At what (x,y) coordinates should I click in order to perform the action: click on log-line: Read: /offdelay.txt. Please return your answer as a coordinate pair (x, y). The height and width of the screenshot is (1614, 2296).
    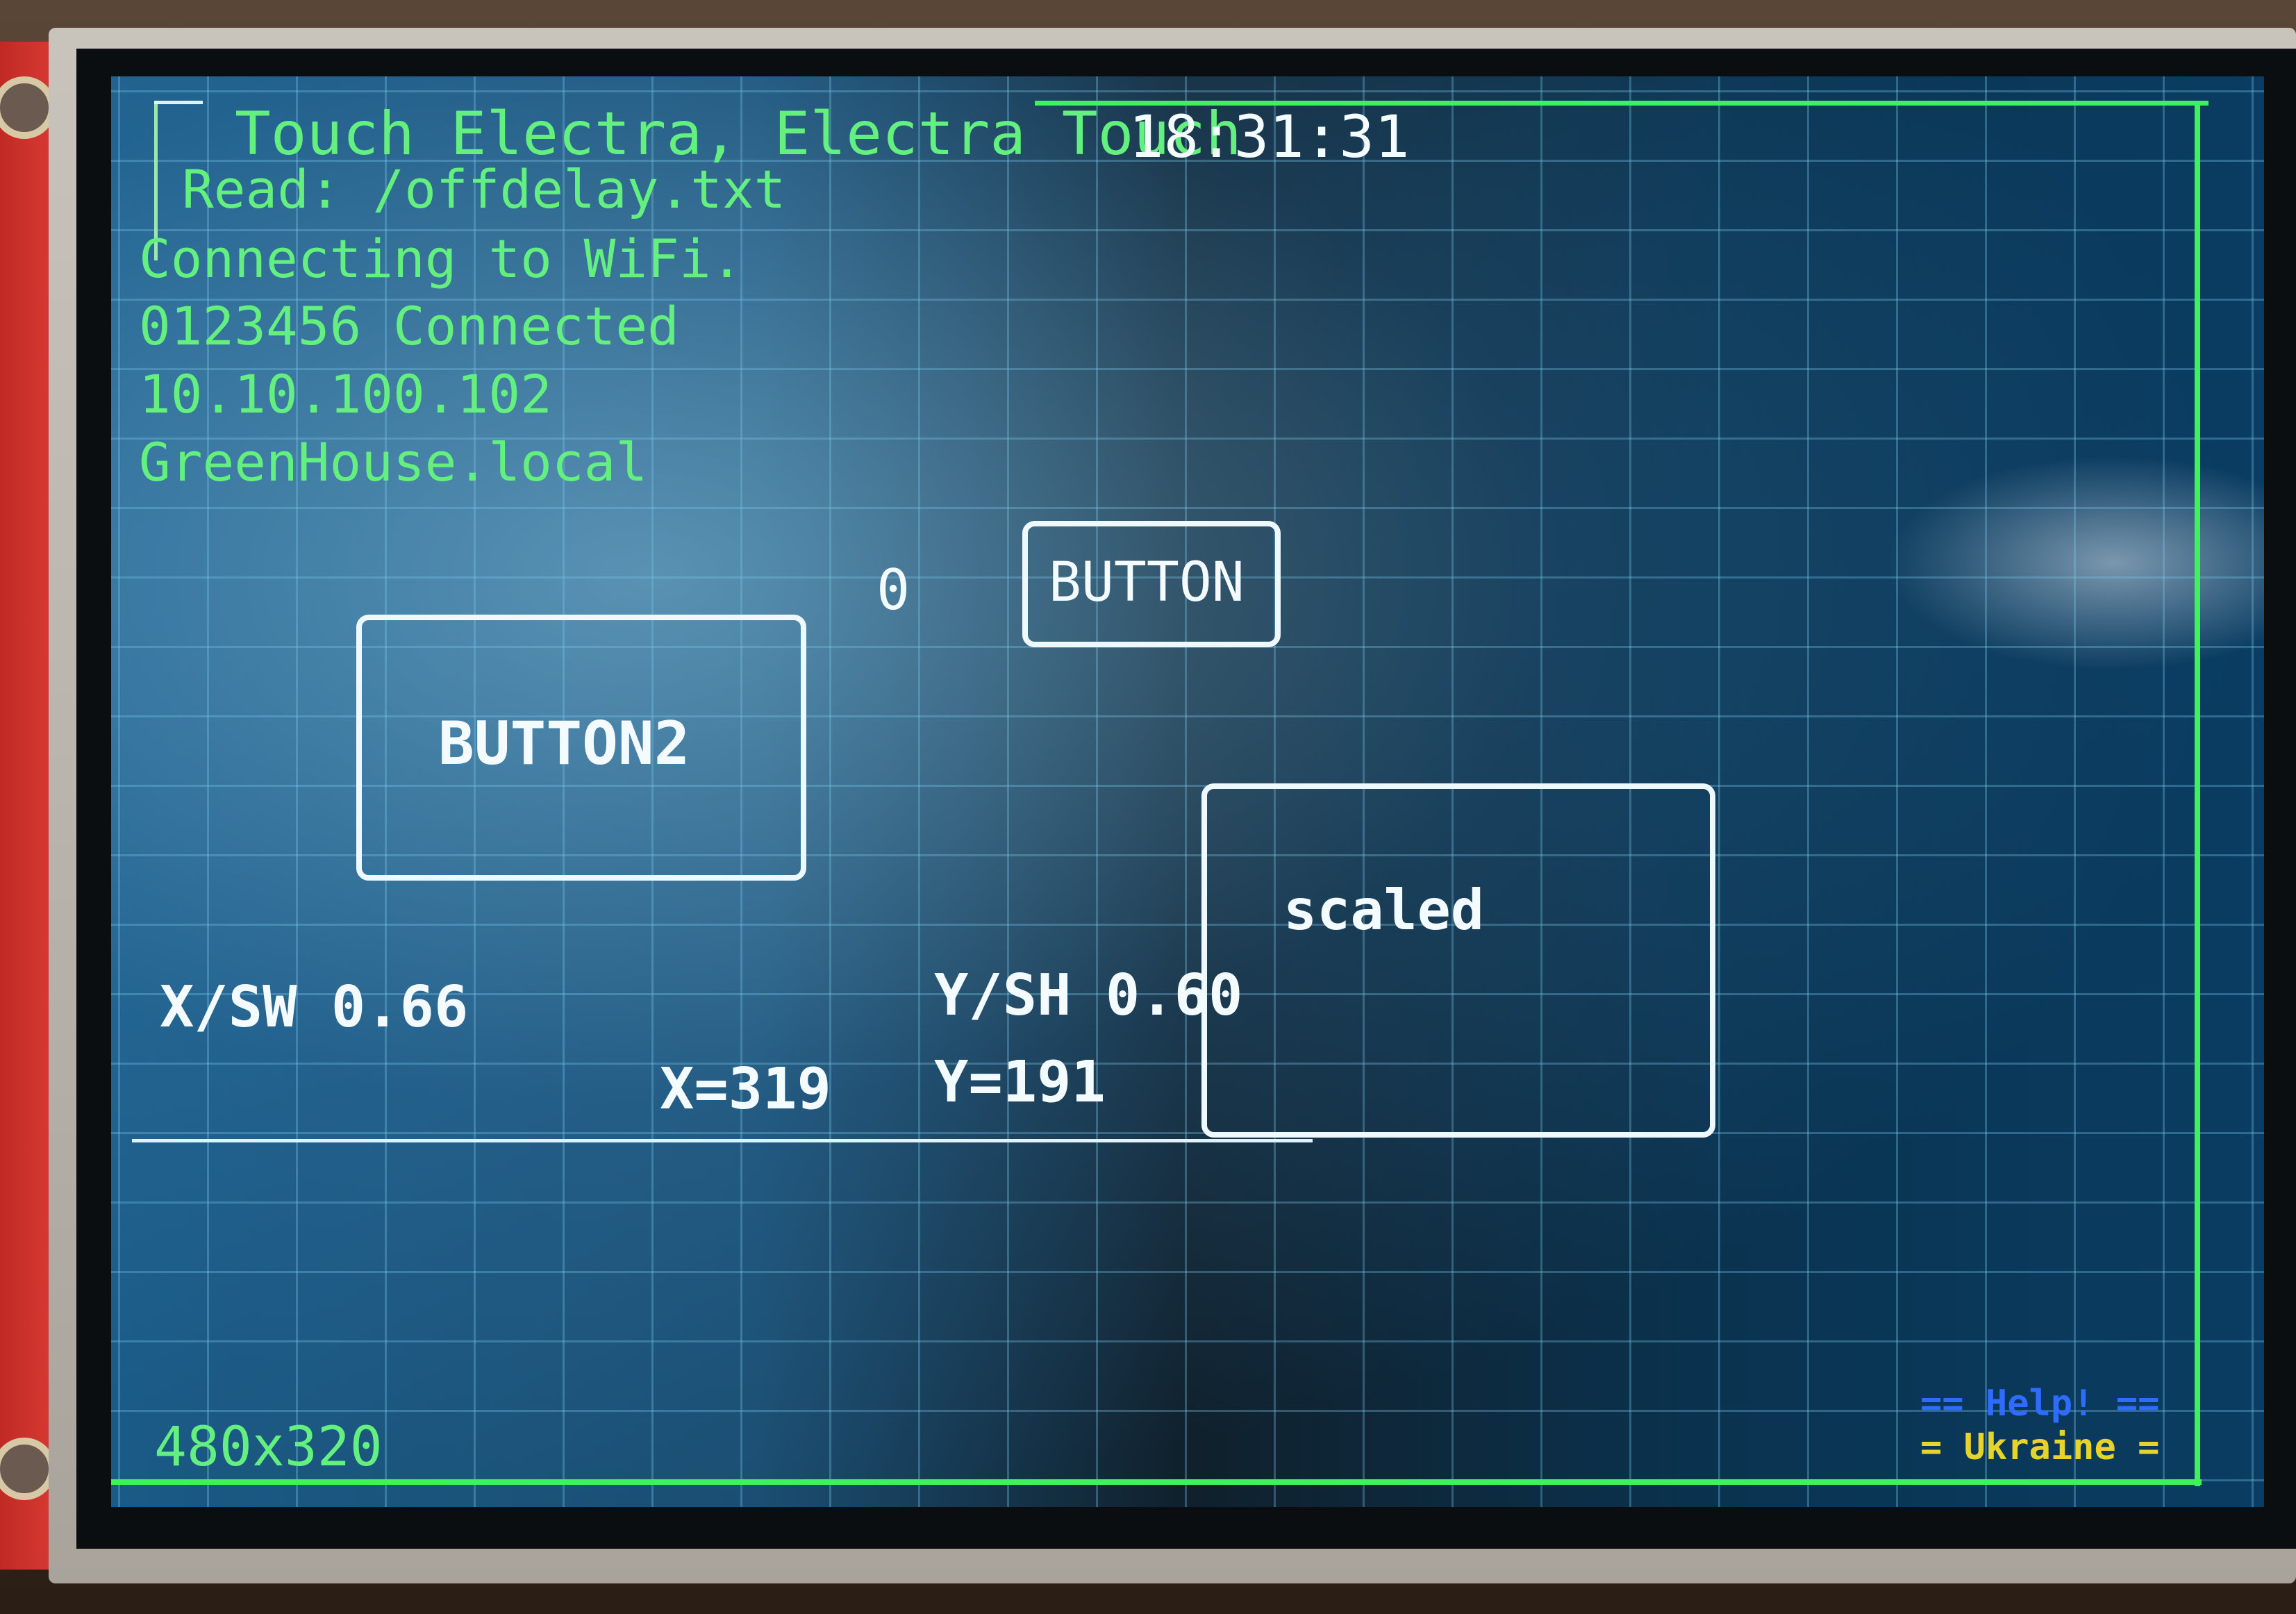
    Looking at the image, I should click on (484, 189).